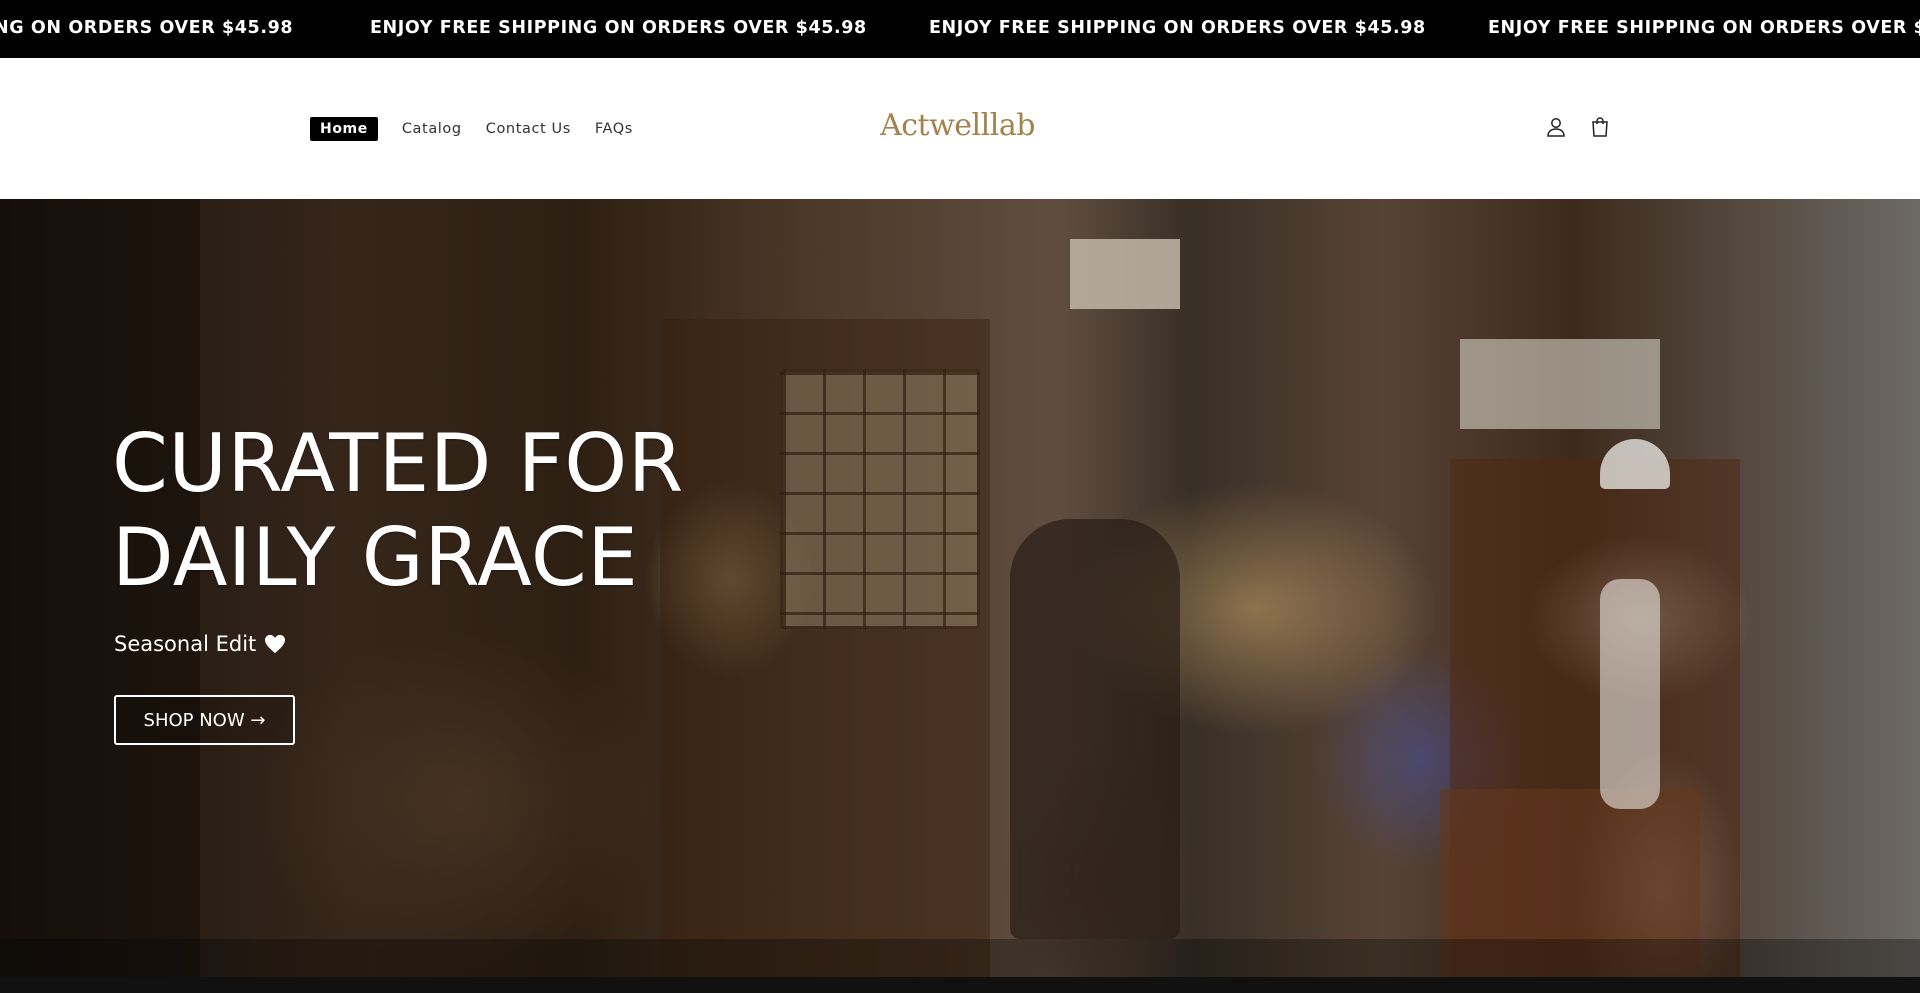 The height and width of the screenshot is (993, 1920). What do you see at coordinates (344, 128) in the screenshot?
I see `nav-item-home: Home` at bounding box center [344, 128].